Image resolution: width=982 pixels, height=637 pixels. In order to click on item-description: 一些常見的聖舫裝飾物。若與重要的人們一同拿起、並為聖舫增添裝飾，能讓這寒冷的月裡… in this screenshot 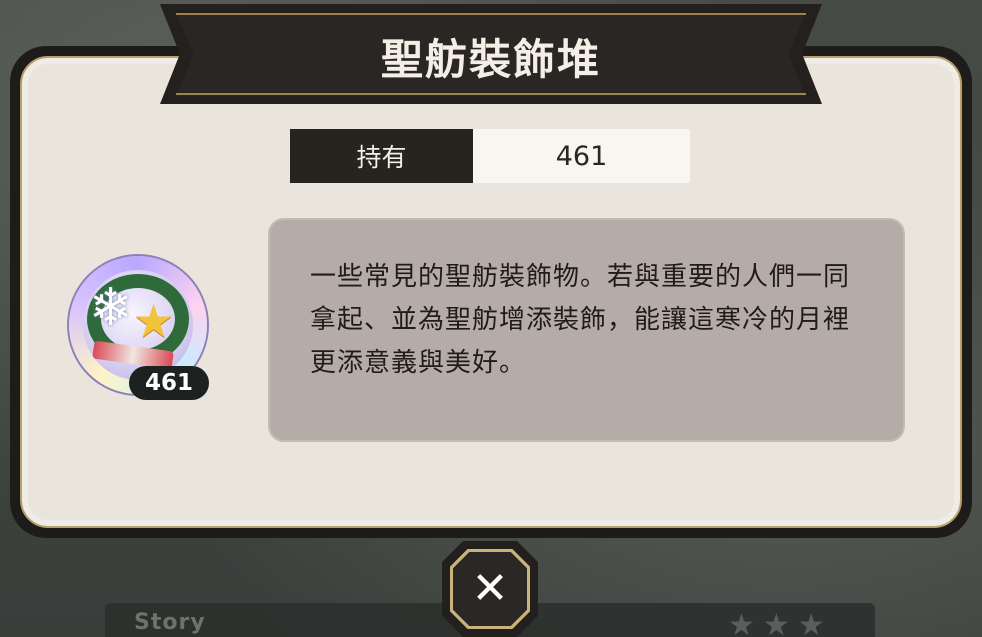, I will do `click(580, 320)`.